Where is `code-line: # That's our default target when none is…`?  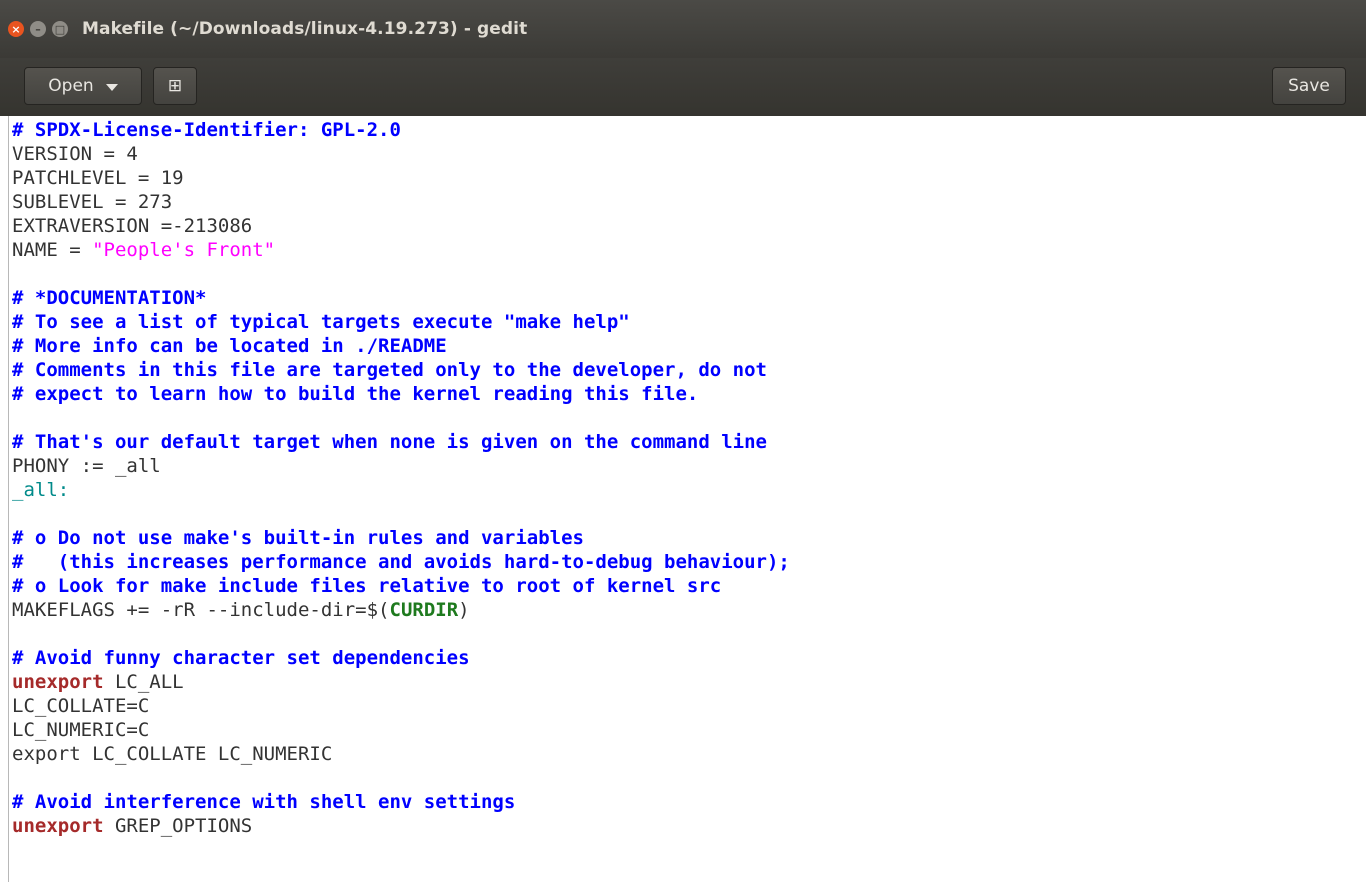 code-line: # That's our default target when none is… is located at coordinates (401, 442).